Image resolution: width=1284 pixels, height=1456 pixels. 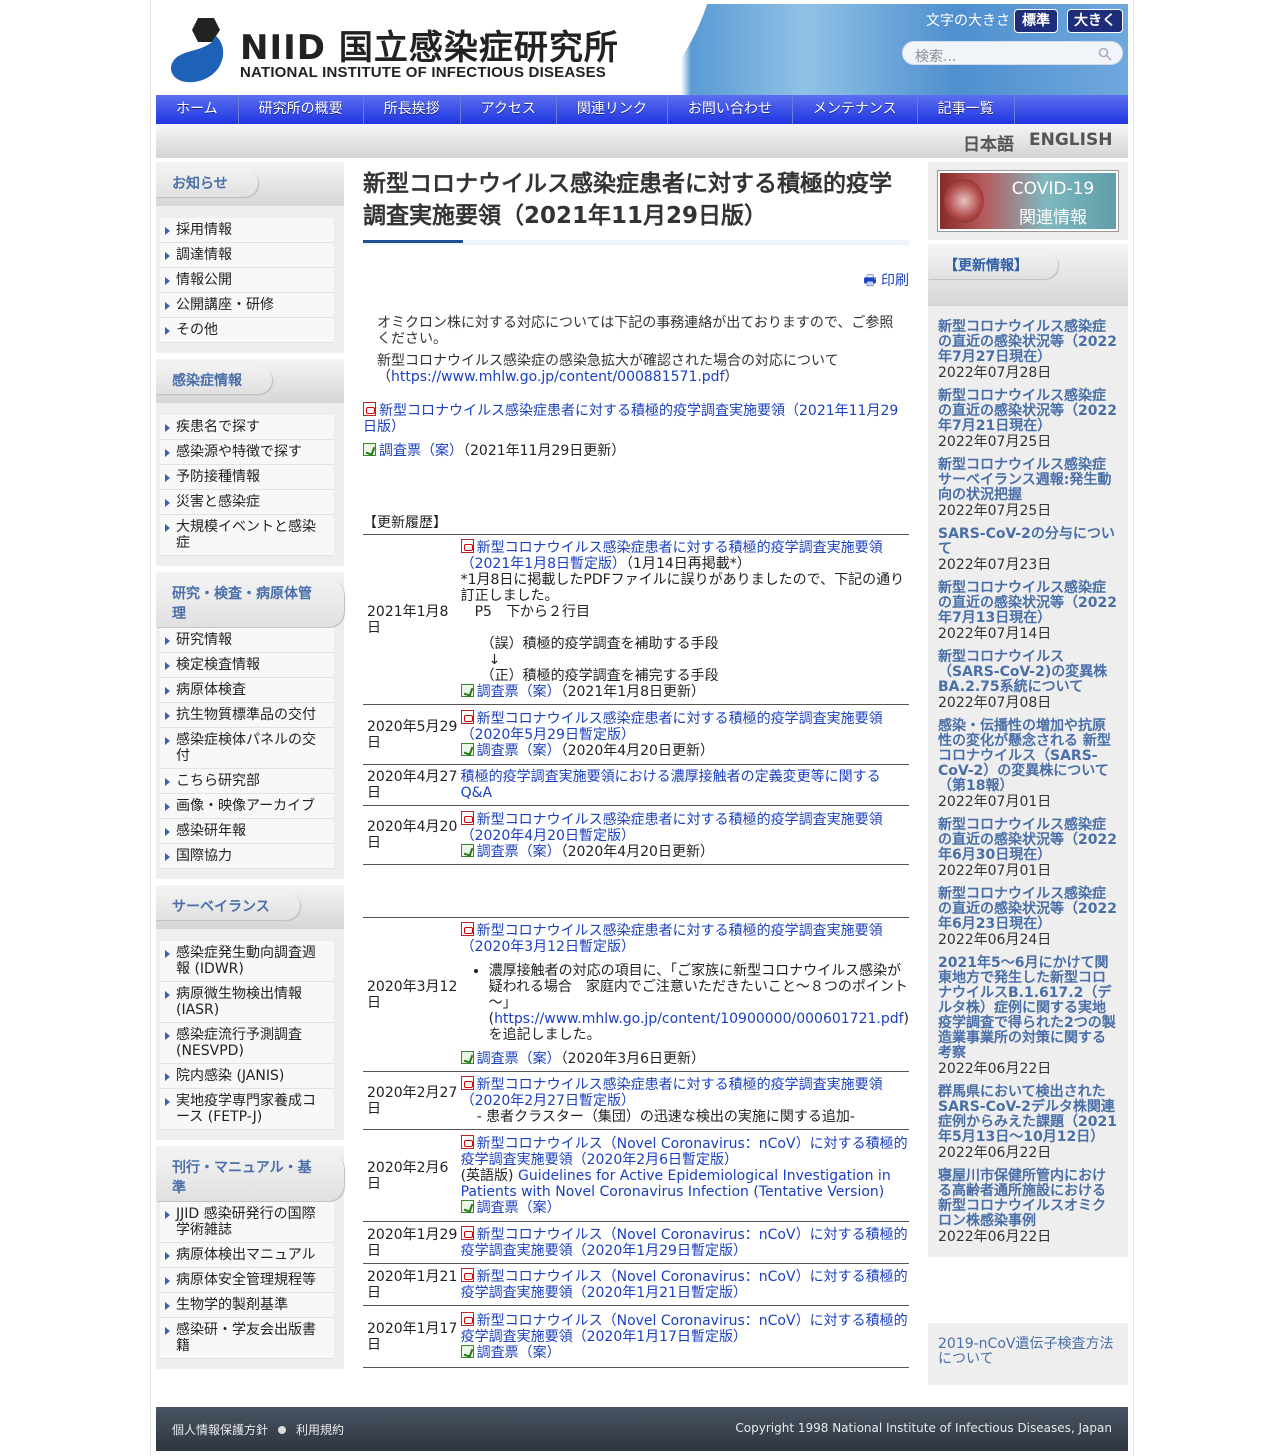 What do you see at coordinates (855, 109) in the screenshot?
I see `nav-maintenance: メンテナンス` at bounding box center [855, 109].